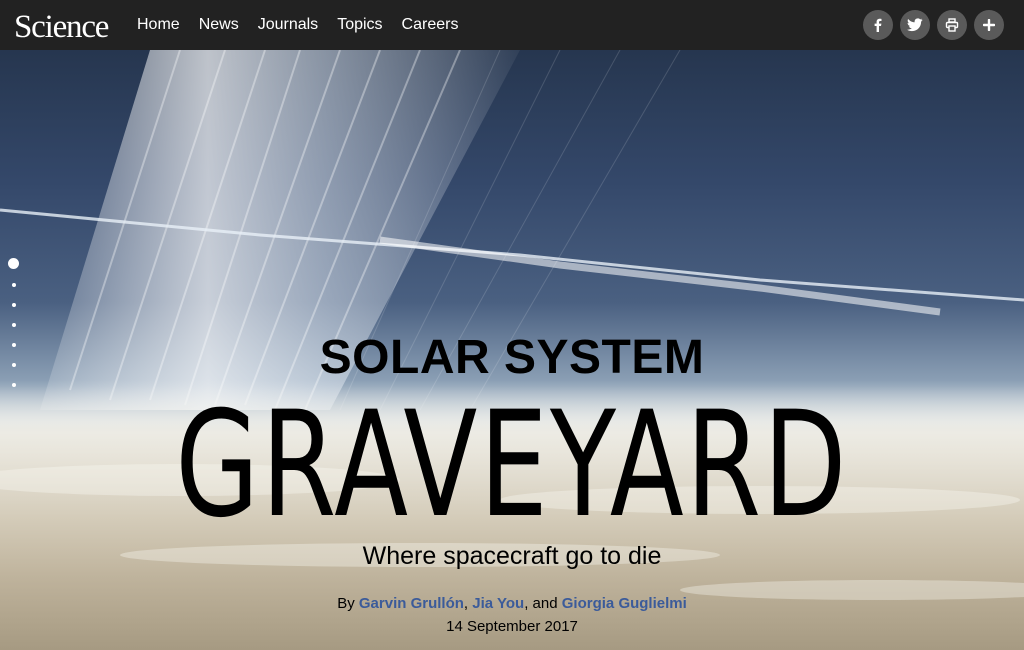 The width and height of the screenshot is (1024, 650). What do you see at coordinates (219, 25) in the screenshot?
I see `nav-news-link: News` at bounding box center [219, 25].